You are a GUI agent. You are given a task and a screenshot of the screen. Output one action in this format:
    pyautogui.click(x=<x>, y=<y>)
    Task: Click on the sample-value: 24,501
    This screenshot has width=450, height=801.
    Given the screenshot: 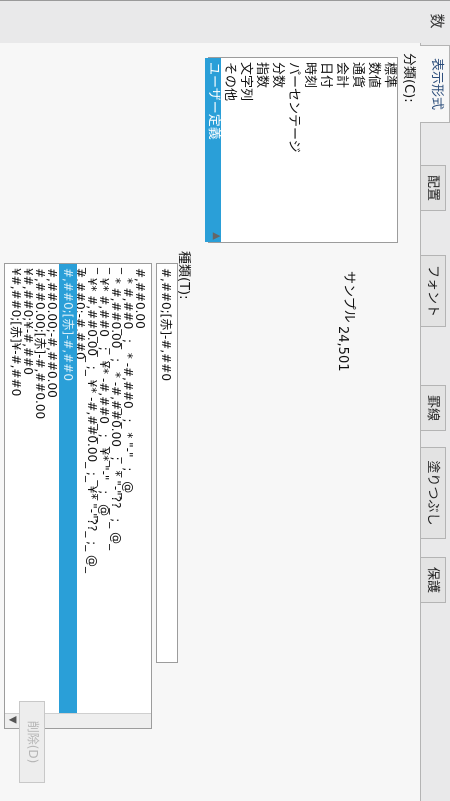 What is the action you would take?
    pyautogui.click(x=342, y=349)
    